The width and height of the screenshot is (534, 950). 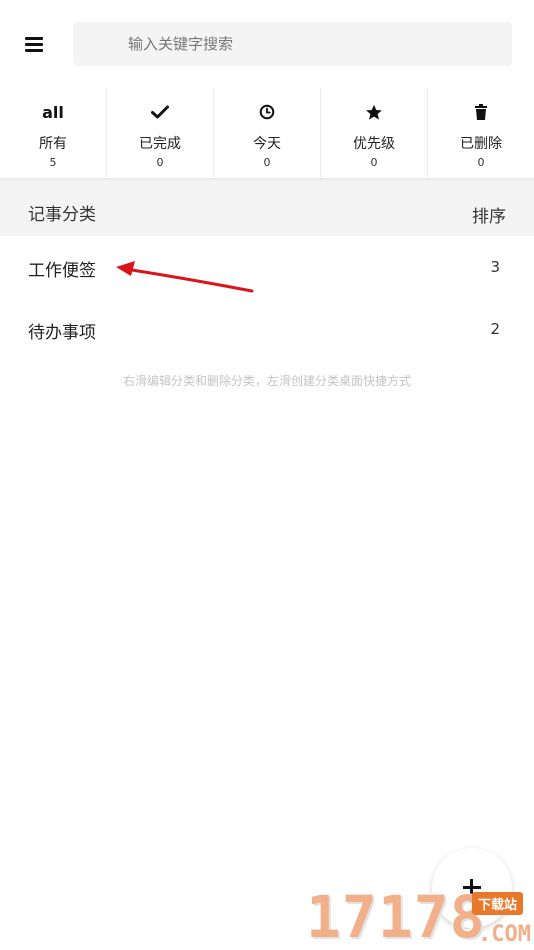 I want to click on filter-priority: 优先级 0, so click(x=373, y=133).